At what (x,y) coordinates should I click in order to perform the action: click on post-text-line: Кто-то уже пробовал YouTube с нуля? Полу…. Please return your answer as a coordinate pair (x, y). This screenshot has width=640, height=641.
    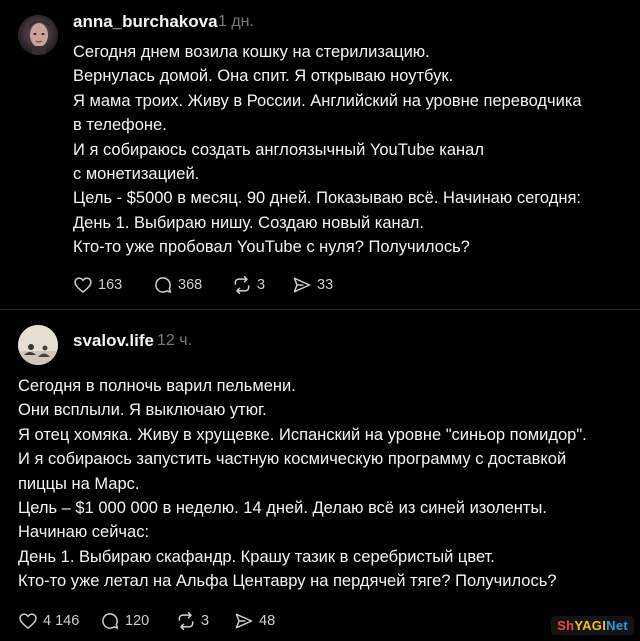
    Looking at the image, I should click on (271, 247).